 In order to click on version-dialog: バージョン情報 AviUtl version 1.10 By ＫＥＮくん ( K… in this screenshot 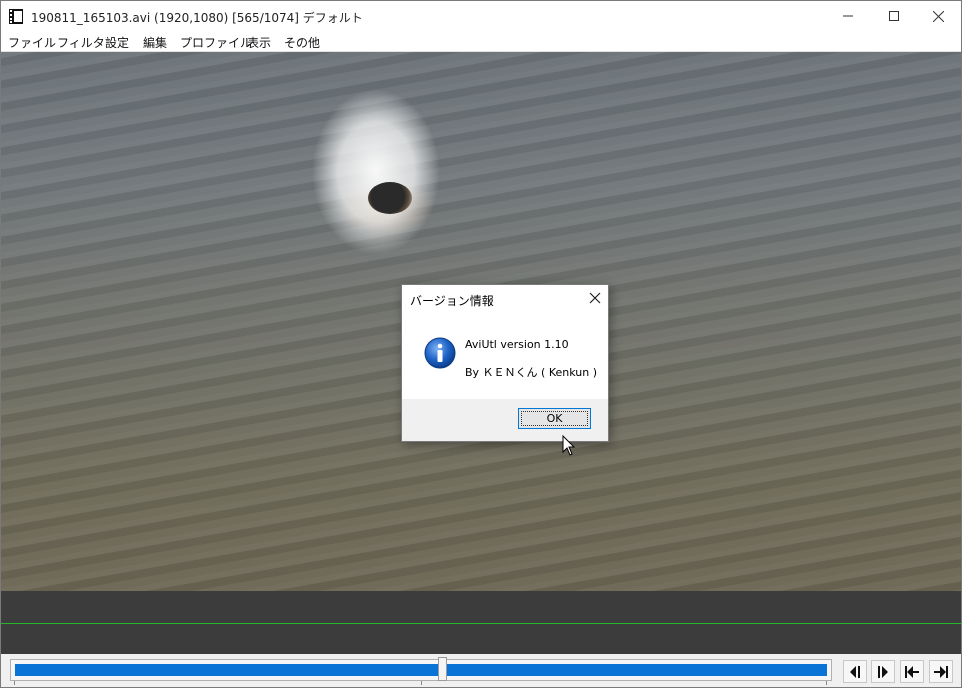, I will do `click(505, 363)`.